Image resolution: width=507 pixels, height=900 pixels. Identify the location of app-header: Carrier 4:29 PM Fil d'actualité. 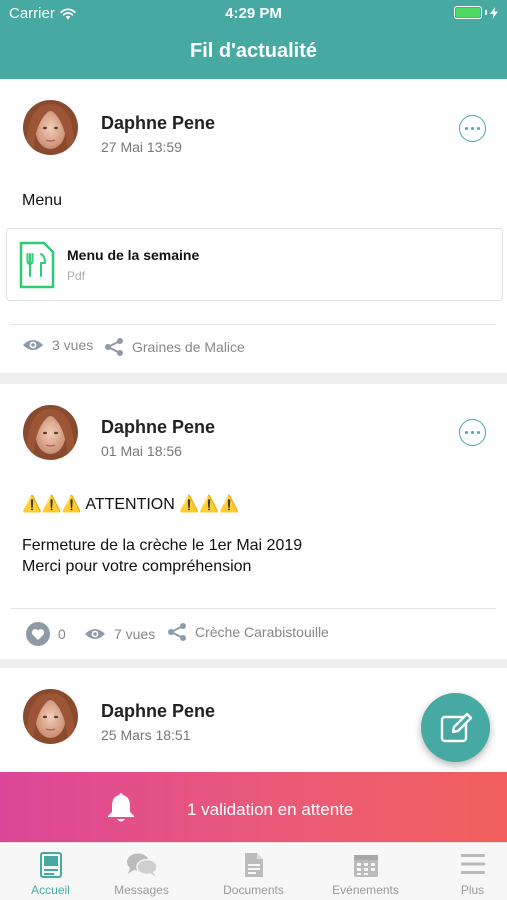
(253, 39).